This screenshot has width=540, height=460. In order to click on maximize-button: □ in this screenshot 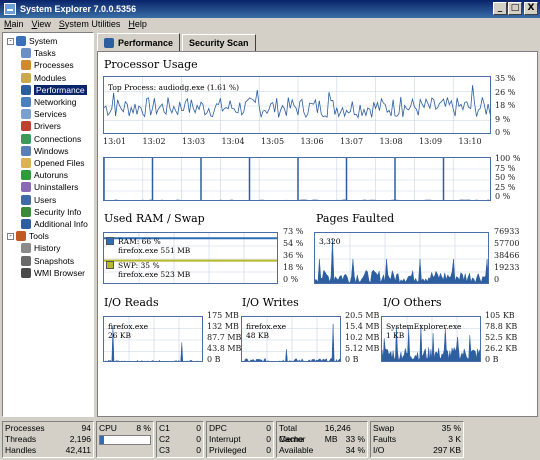, I will do `click(515, 8)`.